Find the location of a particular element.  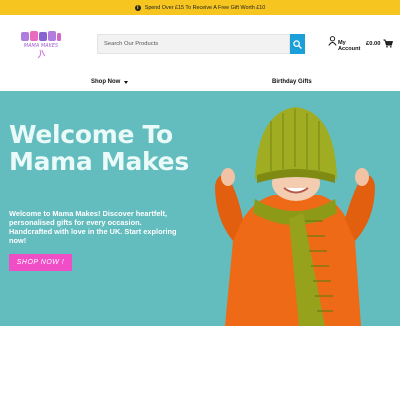

search-icon is located at coordinates (297, 44).